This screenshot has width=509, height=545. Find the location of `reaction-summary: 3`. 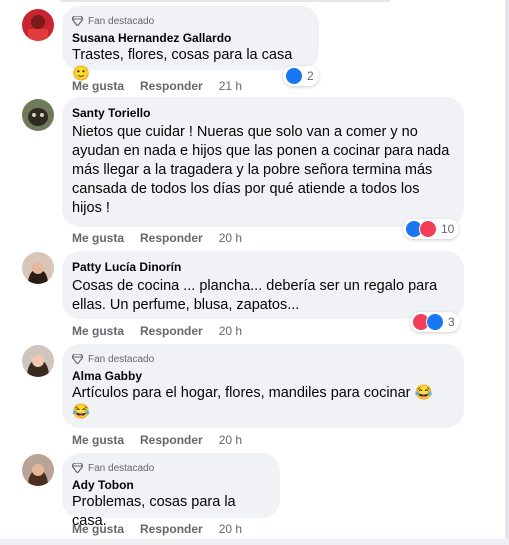

reaction-summary: 3 is located at coordinates (435, 322).